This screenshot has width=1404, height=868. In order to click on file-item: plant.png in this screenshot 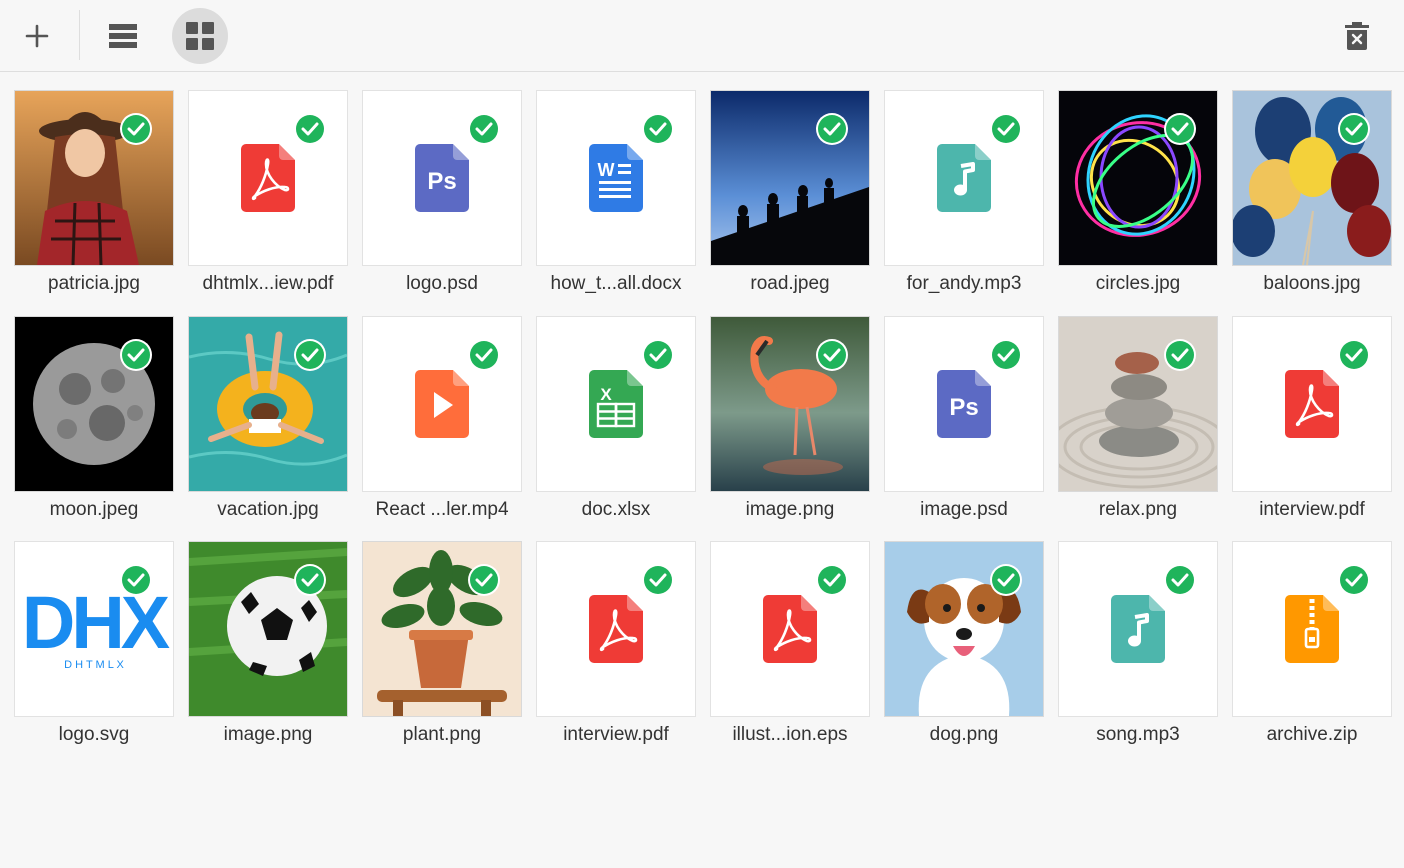, I will do `click(442, 646)`.